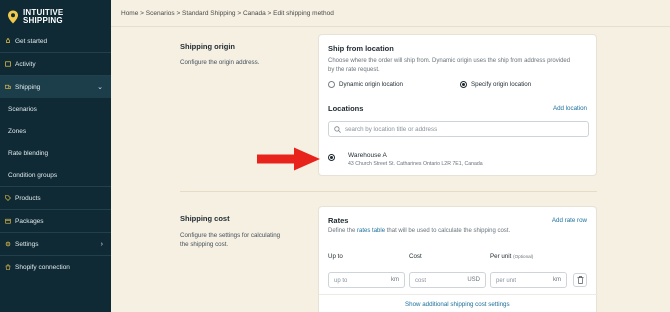 The height and width of the screenshot is (312, 670). What do you see at coordinates (457, 304) in the screenshot?
I see `show-additional-settings-link: Show additional shipping cost settings` at bounding box center [457, 304].